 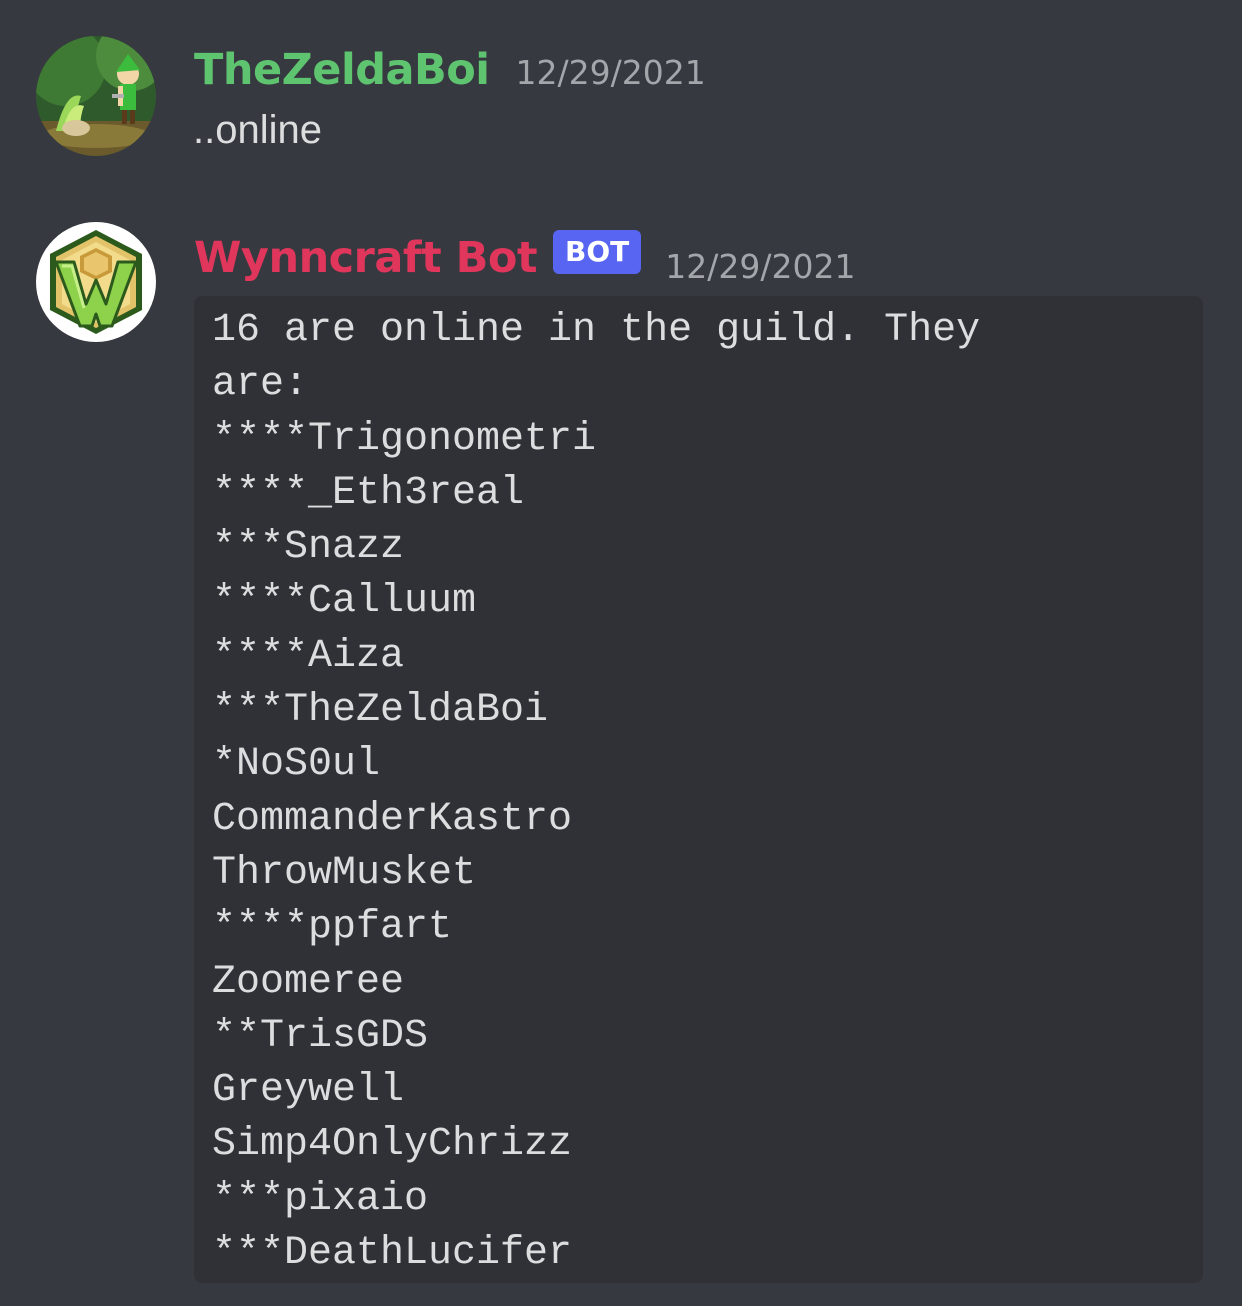 What do you see at coordinates (380, 711) in the screenshot?
I see `code-line: ***TheZeldaBoi` at bounding box center [380, 711].